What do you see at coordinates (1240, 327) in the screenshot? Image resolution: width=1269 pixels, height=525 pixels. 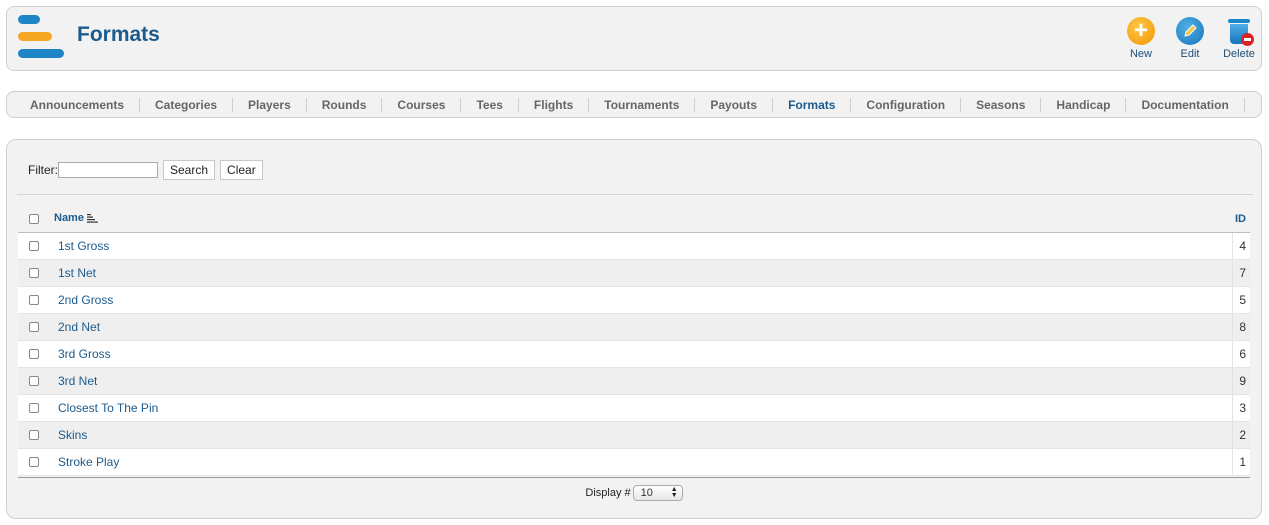 I see `id-cell: 8` at bounding box center [1240, 327].